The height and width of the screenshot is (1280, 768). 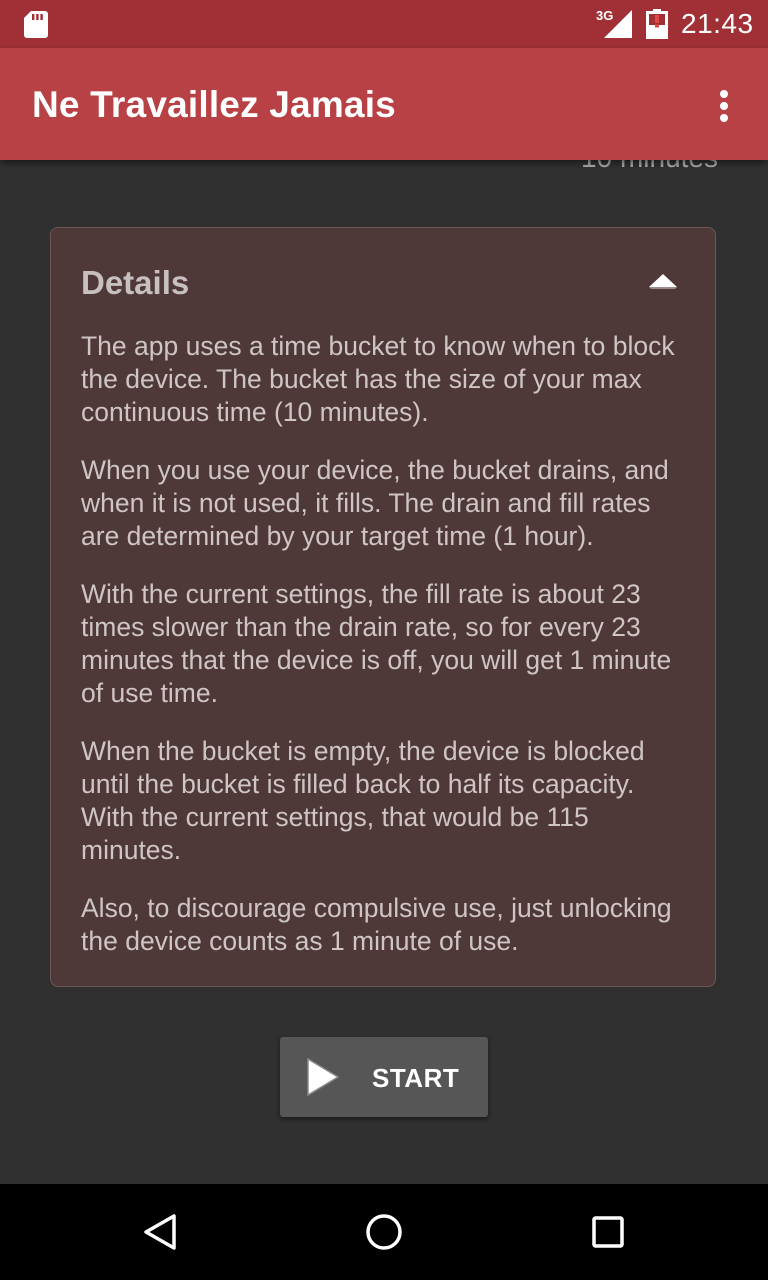 I want to click on signal-icon, so click(x=618, y=24).